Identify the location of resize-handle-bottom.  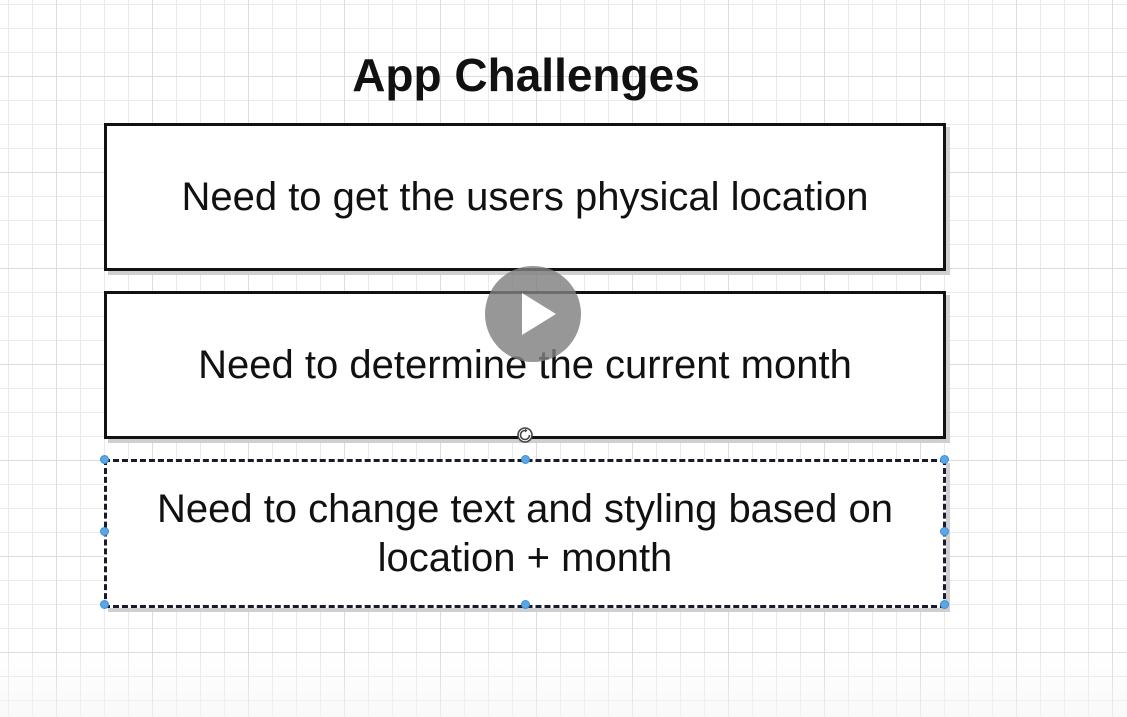
(525, 604).